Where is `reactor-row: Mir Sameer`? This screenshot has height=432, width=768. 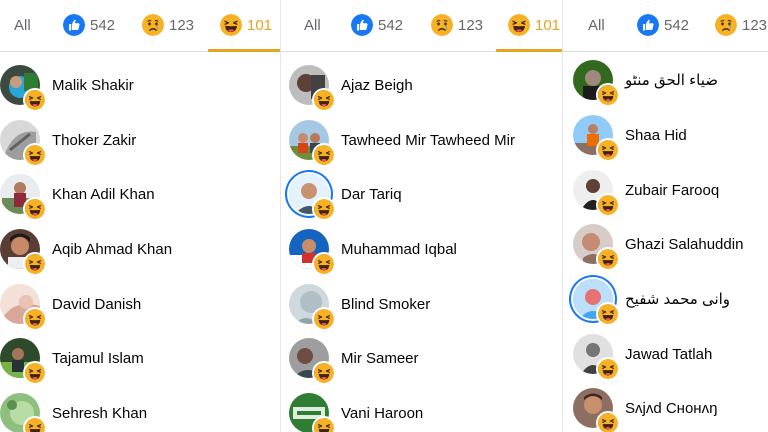
reactor-row: Mir Sameer is located at coordinates (421, 358).